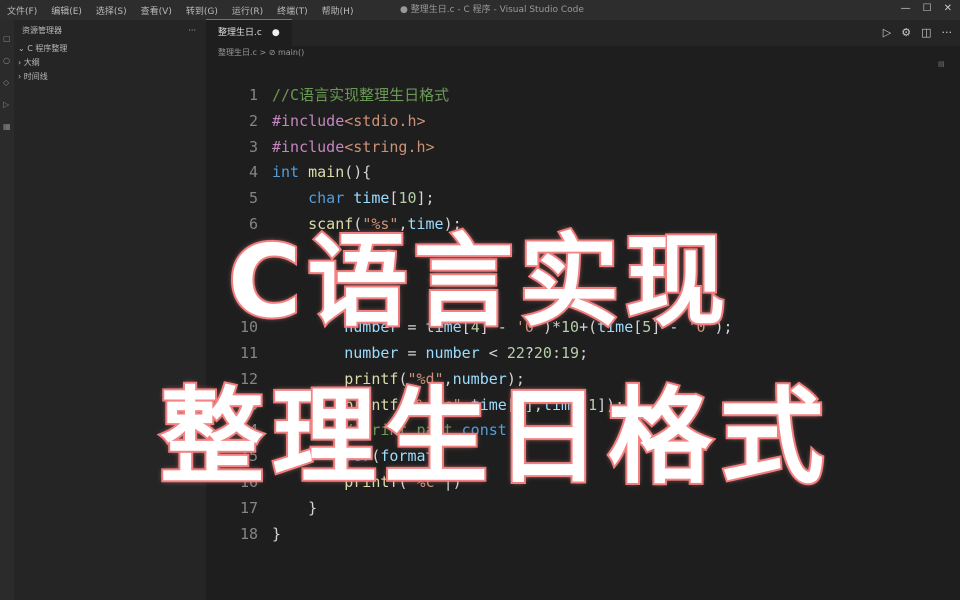  What do you see at coordinates (253, 224) in the screenshot?
I see `line-number: 6` at bounding box center [253, 224].